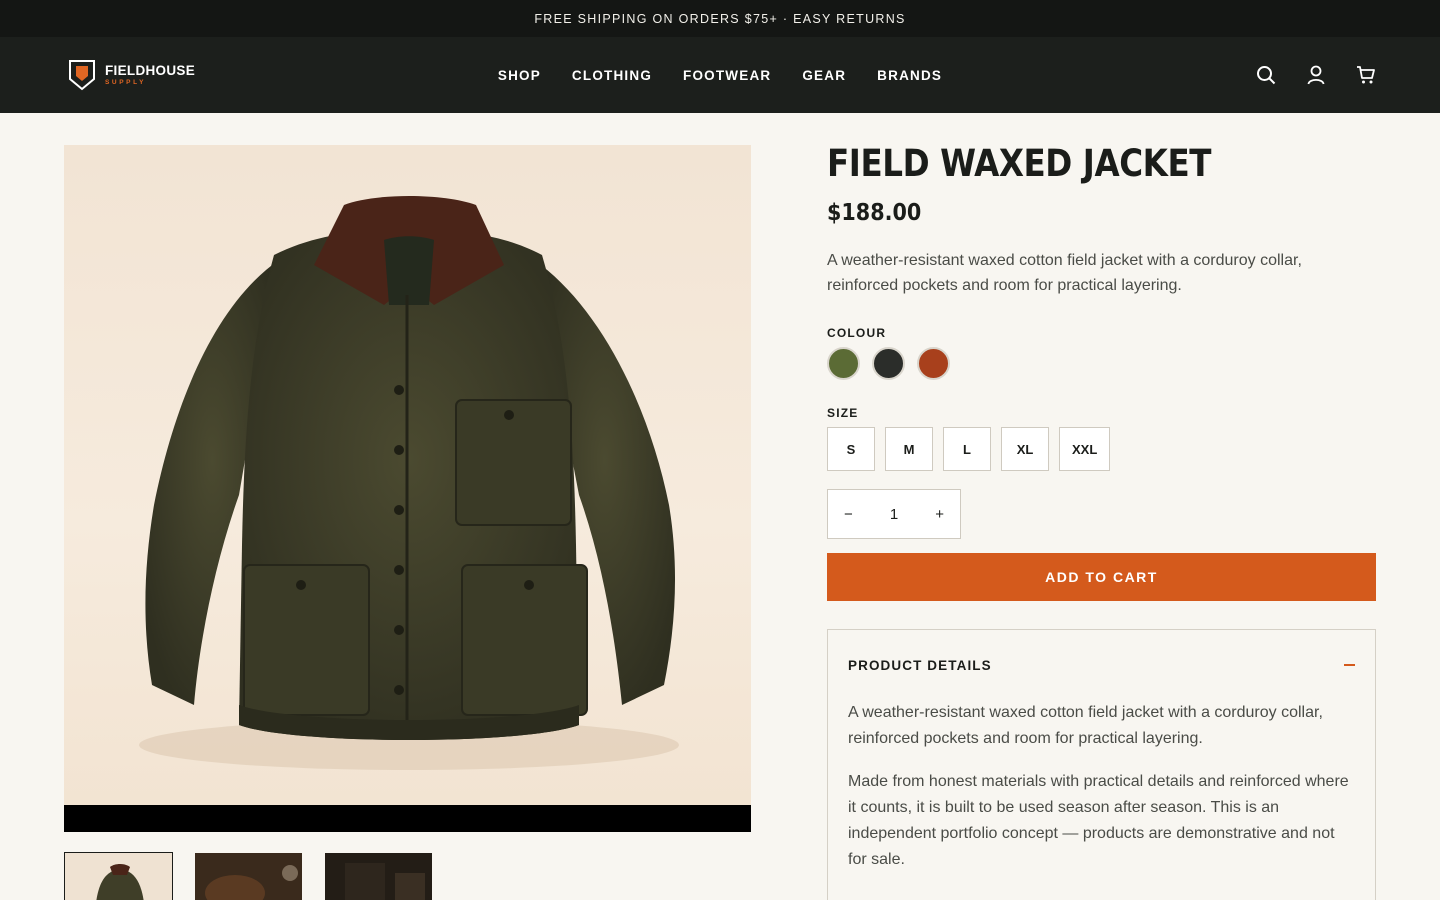  Describe the element at coordinates (857, 333) in the screenshot. I see `colour-label: COLOUR` at that location.